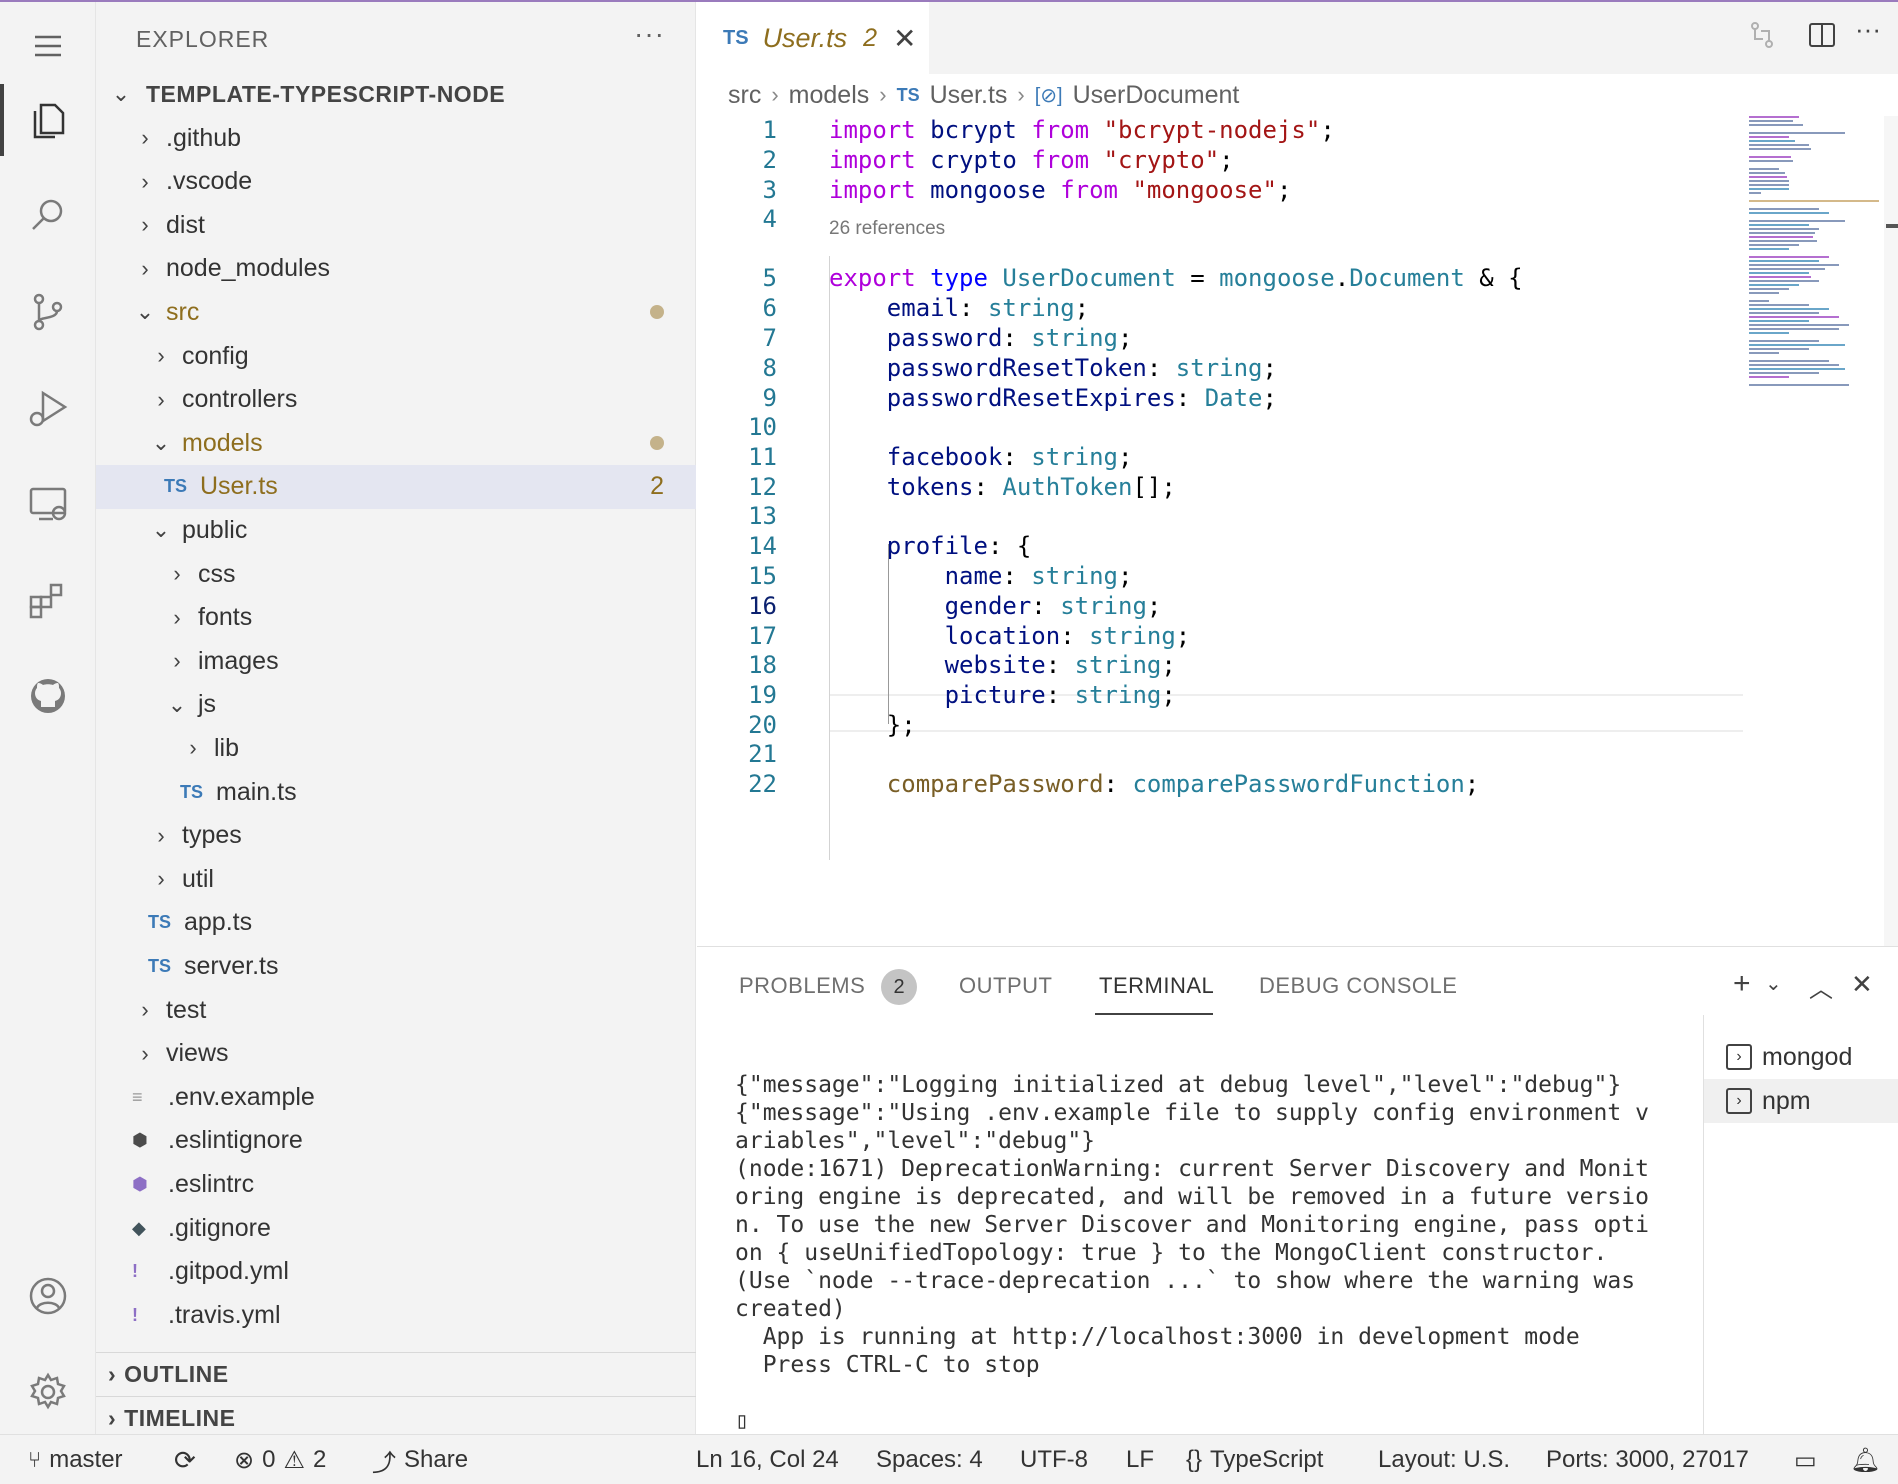 Image resolution: width=1898 pixels, height=1484 pixels. I want to click on editor-scrollbar, so click(1891, 531).